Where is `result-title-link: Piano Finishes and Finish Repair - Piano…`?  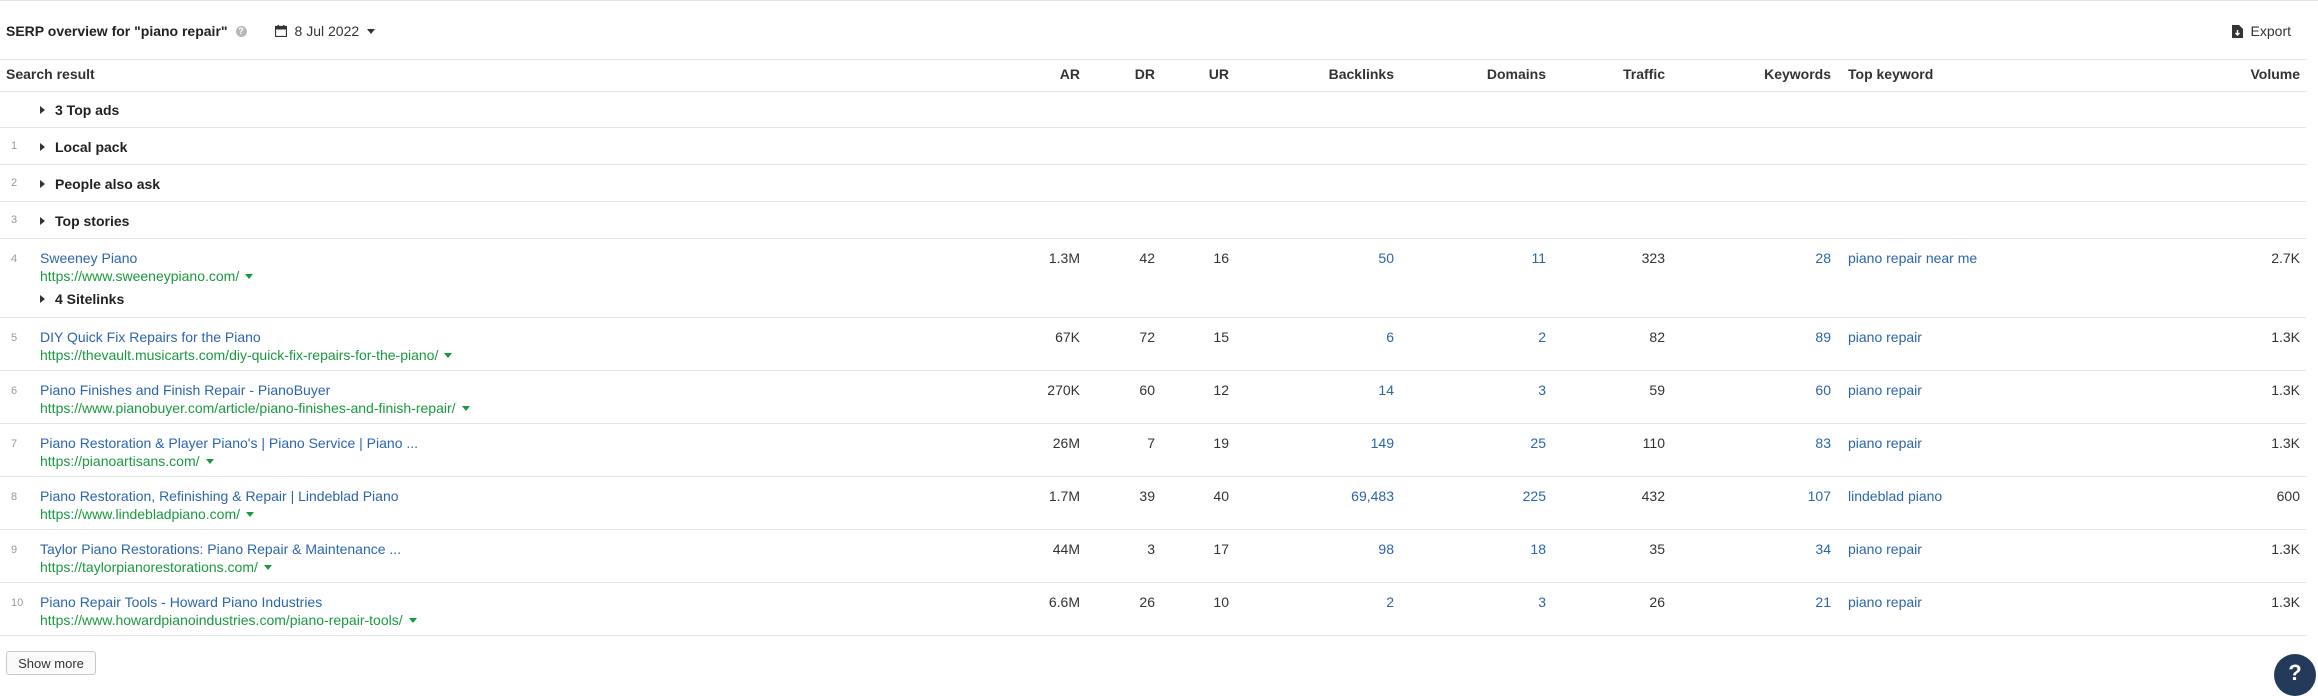
result-title-link: Piano Finishes and Finish Repair - Piano… is located at coordinates (185, 390).